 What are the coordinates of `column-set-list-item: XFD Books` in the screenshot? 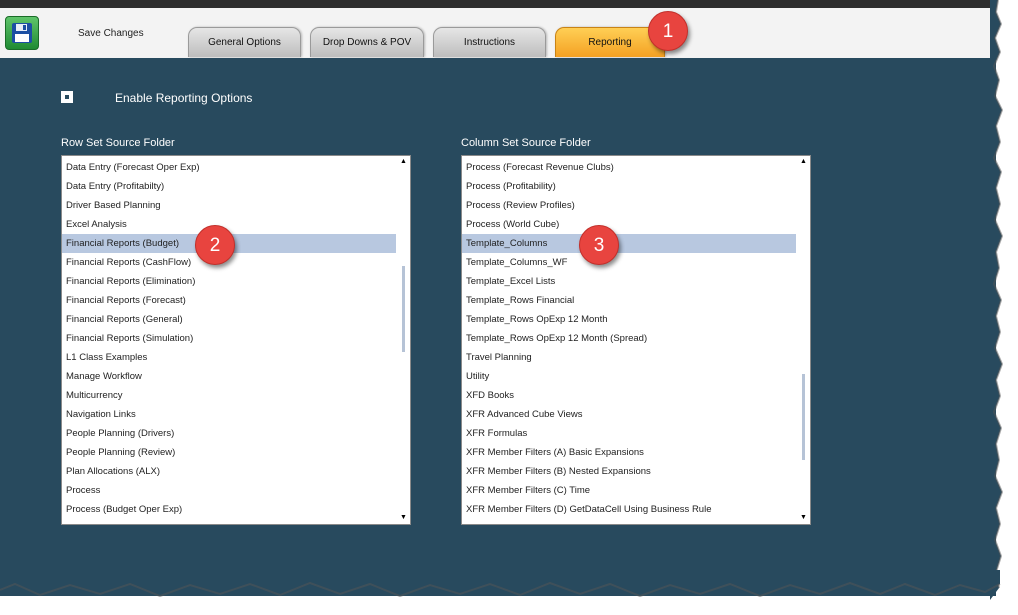 It's located at (629, 395).